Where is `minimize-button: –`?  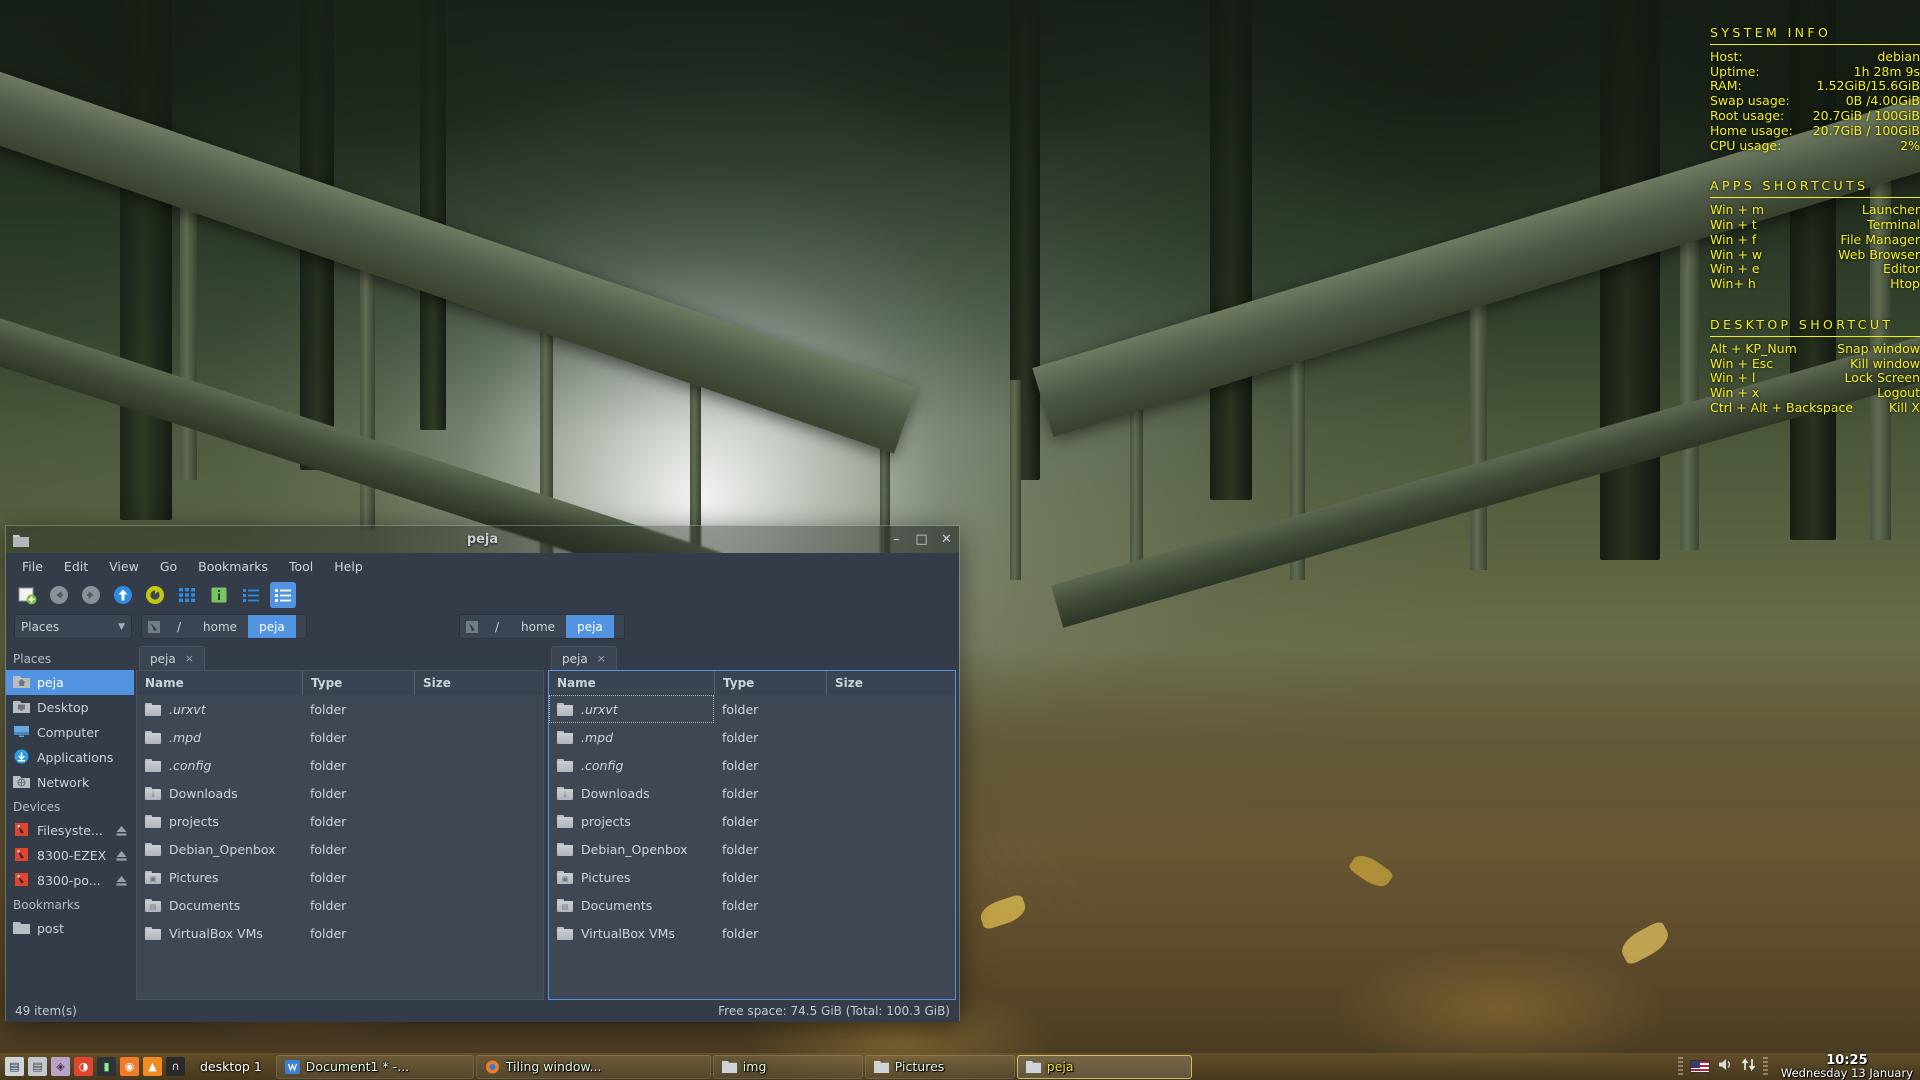
minimize-button: – is located at coordinates (896, 539).